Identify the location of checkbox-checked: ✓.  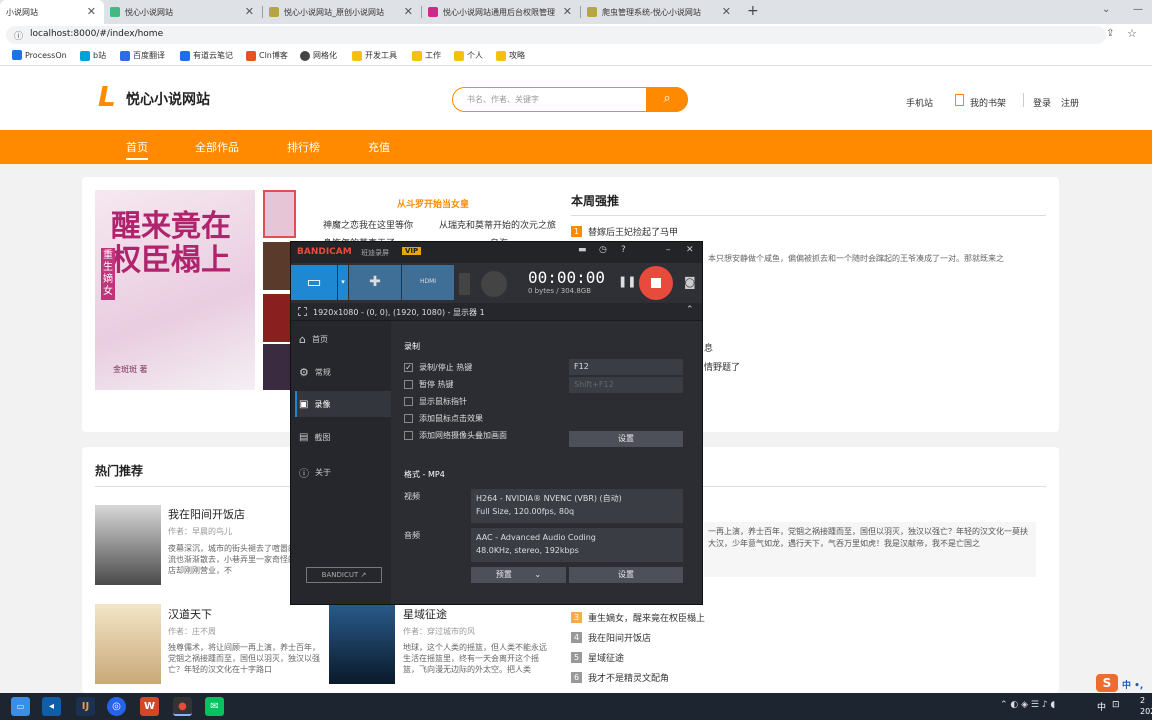
(408, 367).